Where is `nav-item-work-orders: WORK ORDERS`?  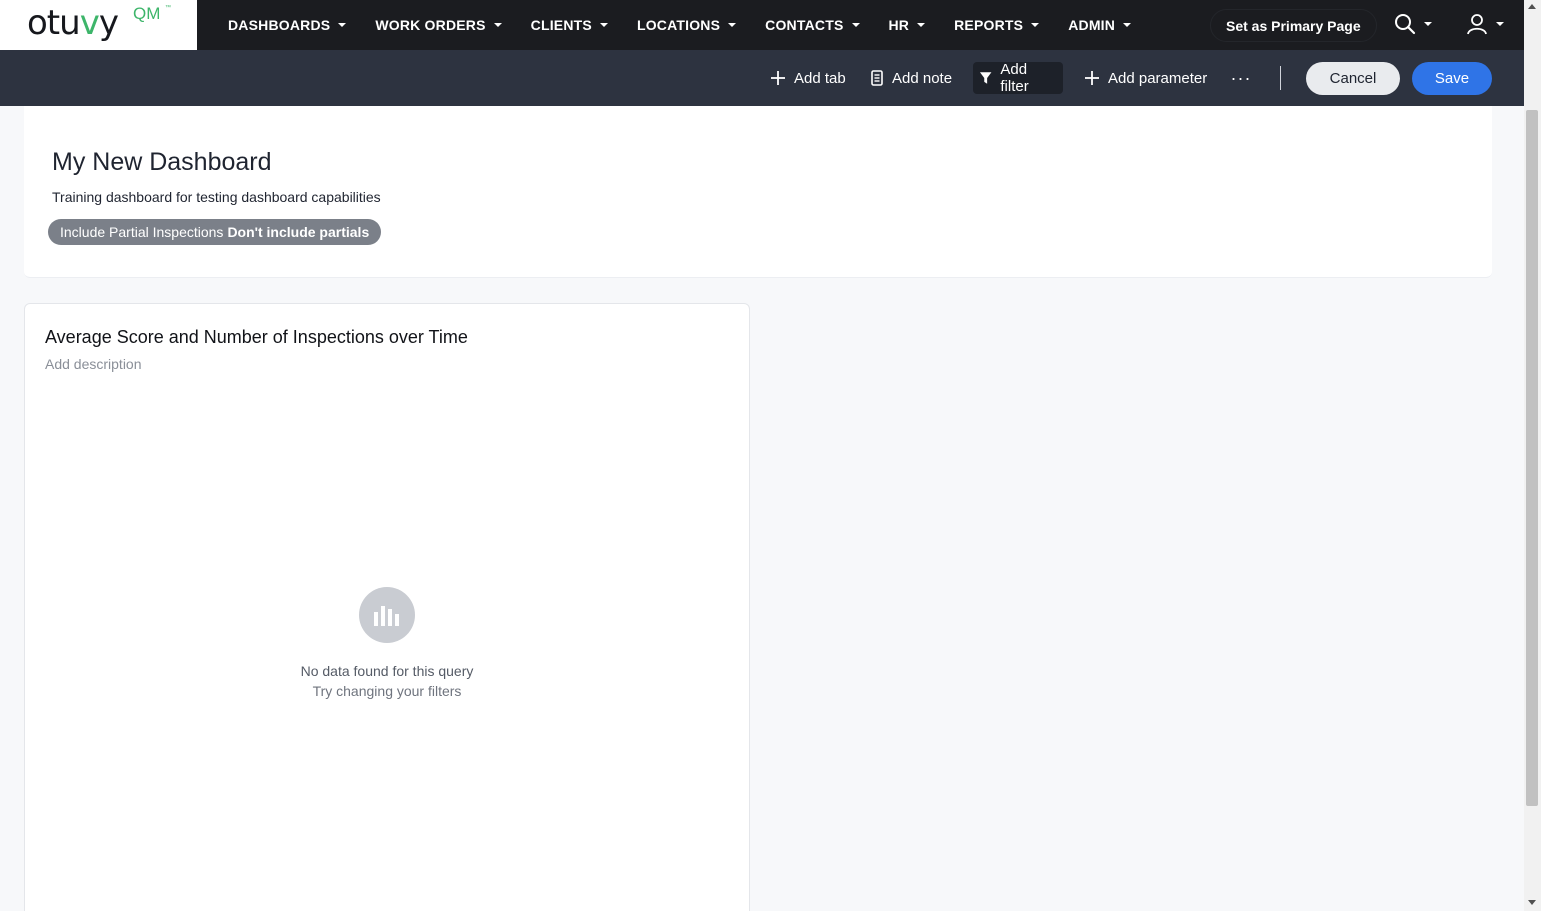
nav-item-work-orders: WORK ORDERS is located at coordinates (438, 25).